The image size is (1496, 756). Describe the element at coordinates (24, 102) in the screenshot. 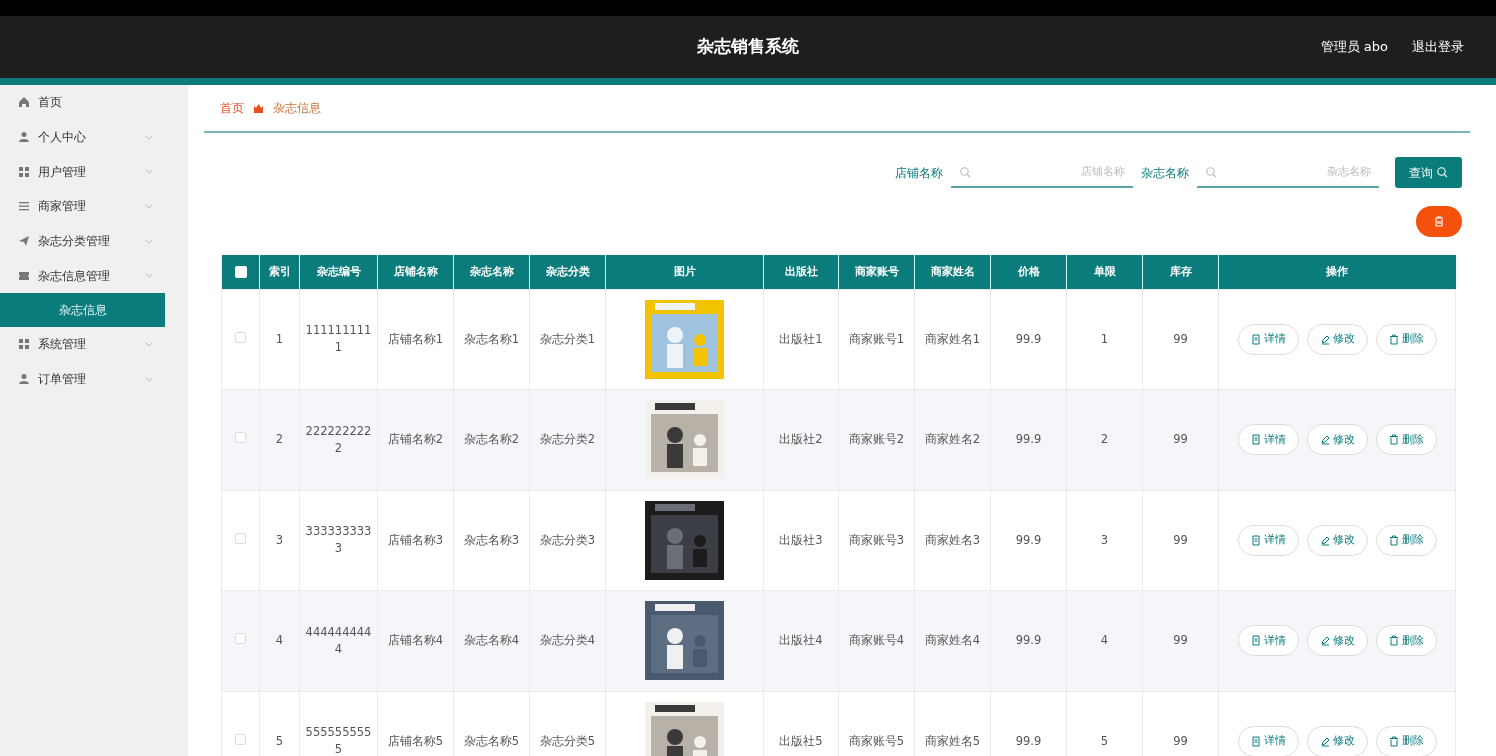

I see `home-icon` at that location.